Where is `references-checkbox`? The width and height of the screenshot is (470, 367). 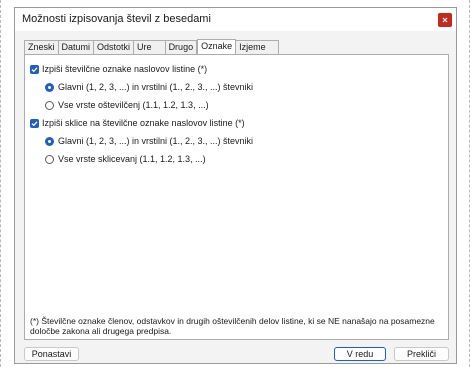
references-checkbox is located at coordinates (34, 123).